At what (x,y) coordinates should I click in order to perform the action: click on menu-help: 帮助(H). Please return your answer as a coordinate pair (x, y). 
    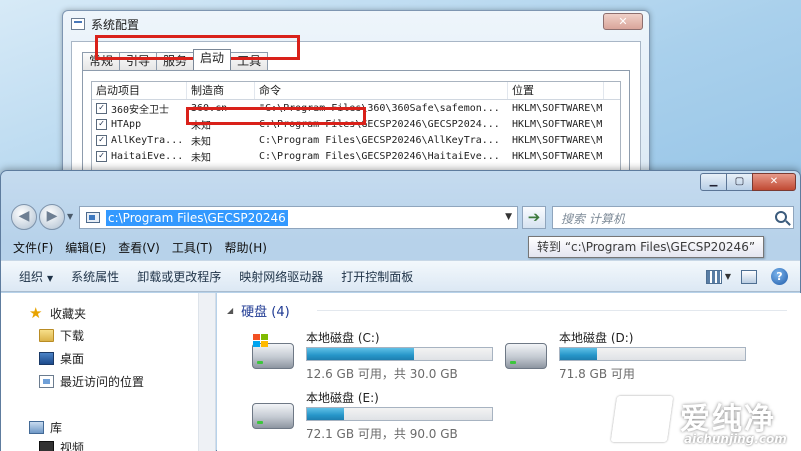
    Looking at the image, I should click on (246, 248).